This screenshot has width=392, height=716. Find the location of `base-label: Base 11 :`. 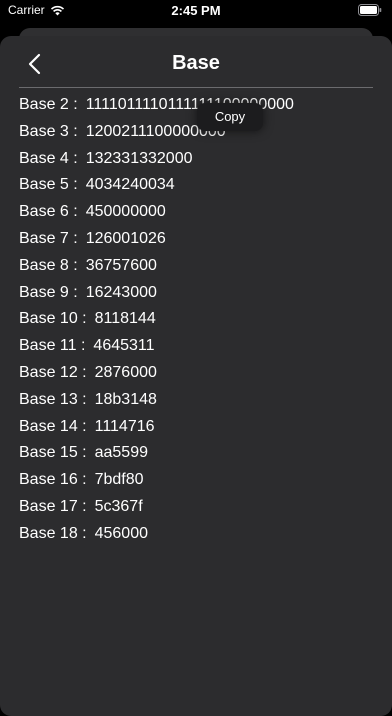

base-label: Base 11 : is located at coordinates (52, 346).